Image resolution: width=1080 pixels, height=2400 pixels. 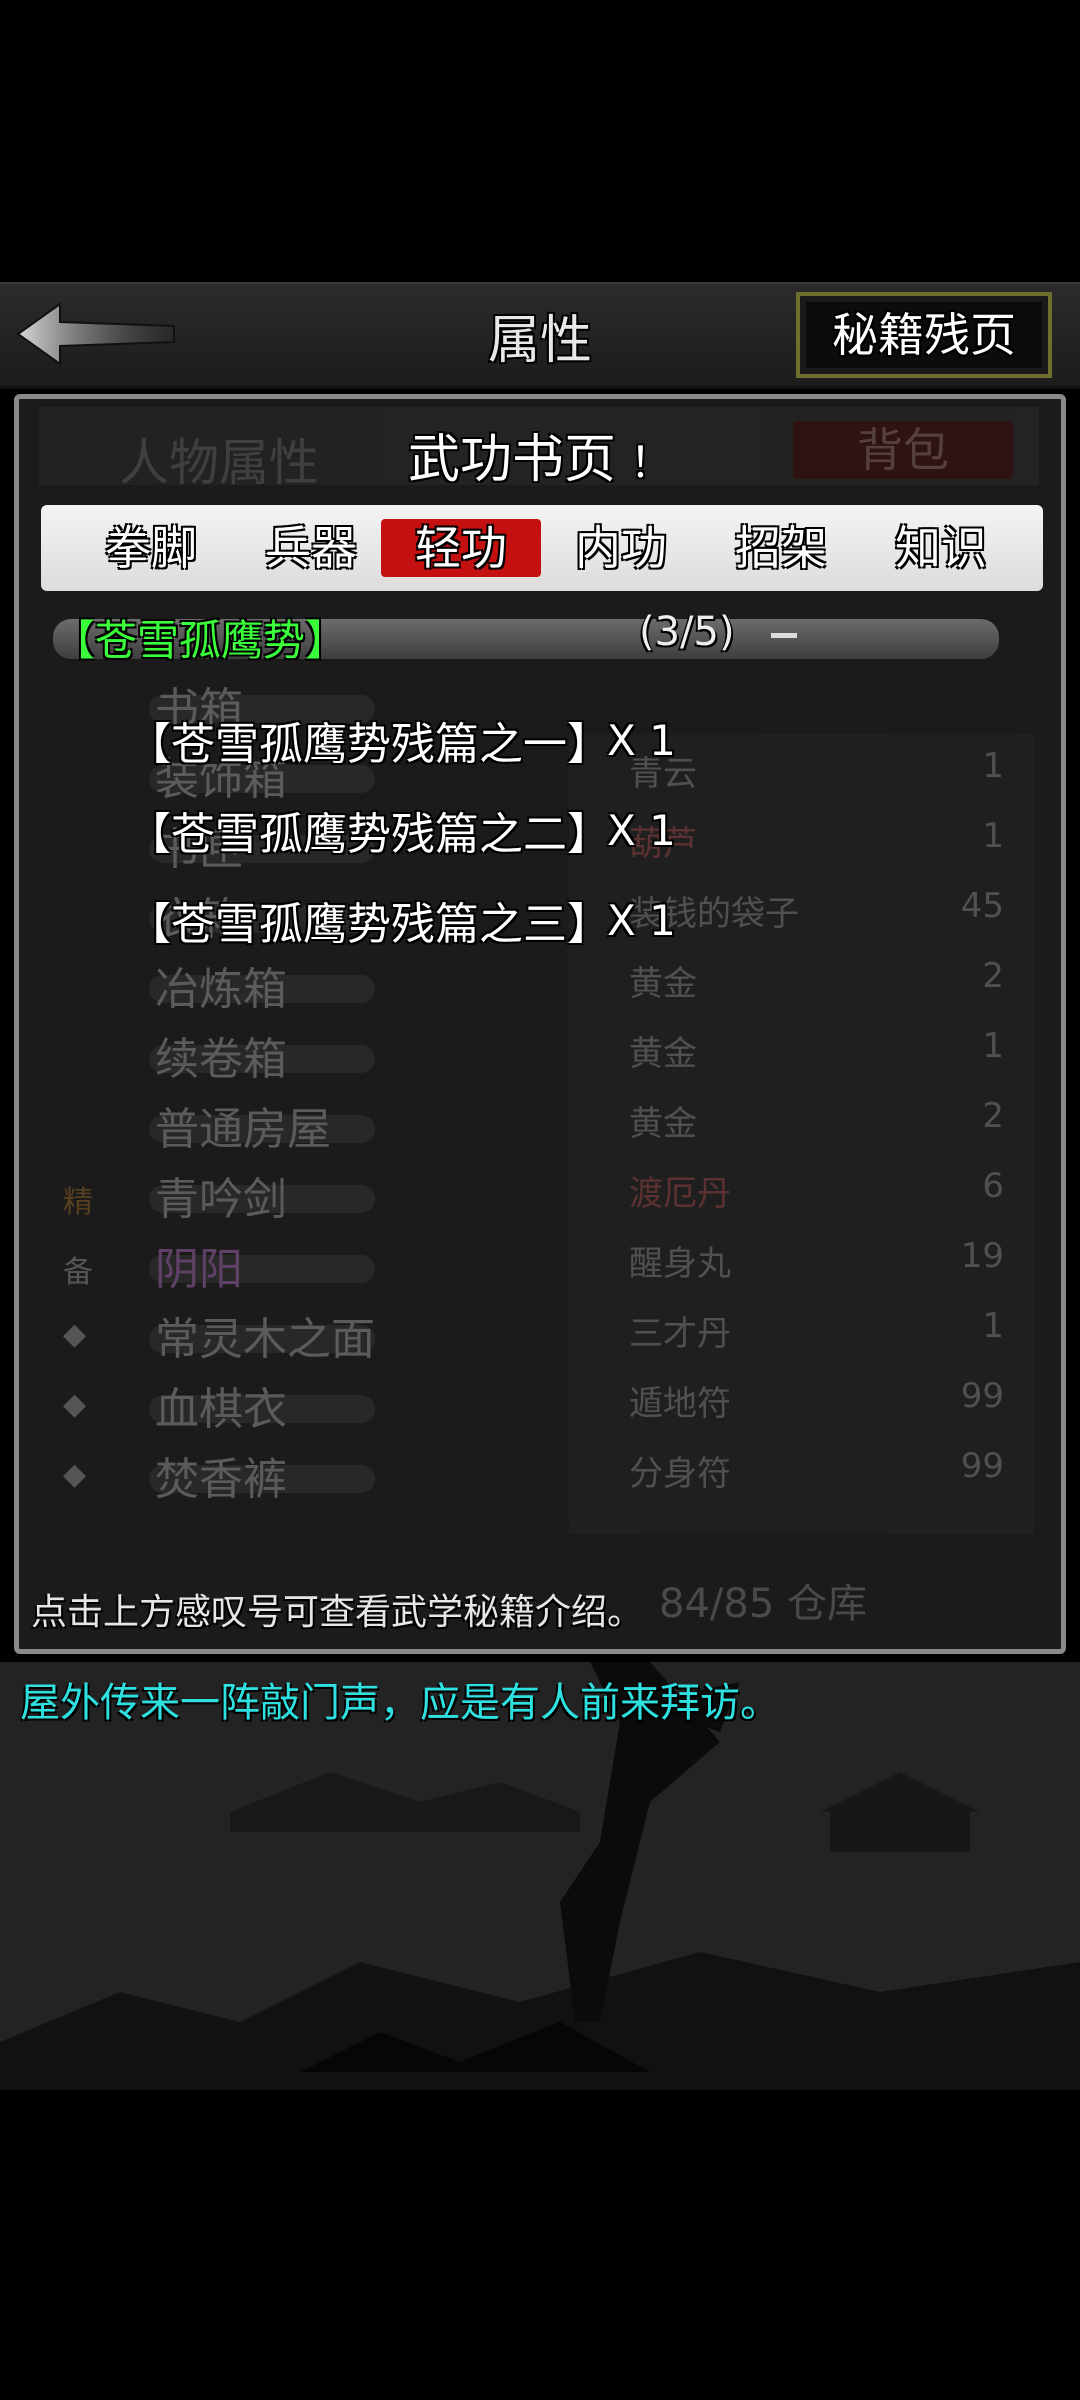 I want to click on tab-0: 拳脚, so click(x=151, y=548).